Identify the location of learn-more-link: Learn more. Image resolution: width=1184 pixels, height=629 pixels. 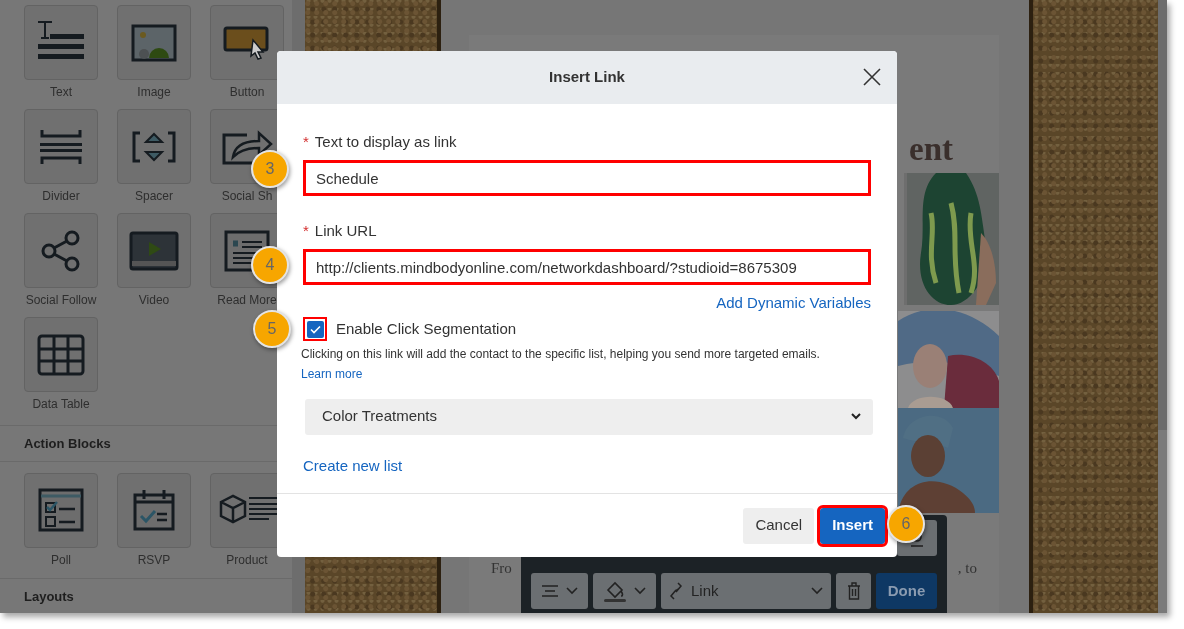
(332, 374).